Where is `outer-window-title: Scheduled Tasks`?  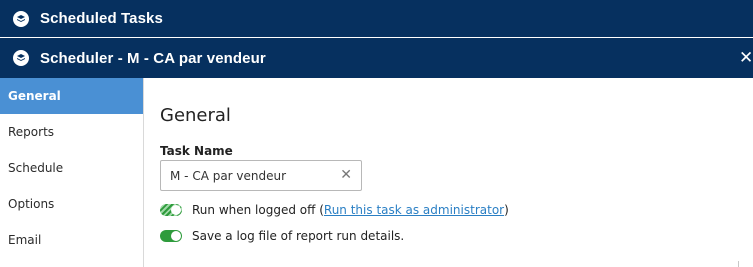 outer-window-title: Scheduled Tasks is located at coordinates (101, 18).